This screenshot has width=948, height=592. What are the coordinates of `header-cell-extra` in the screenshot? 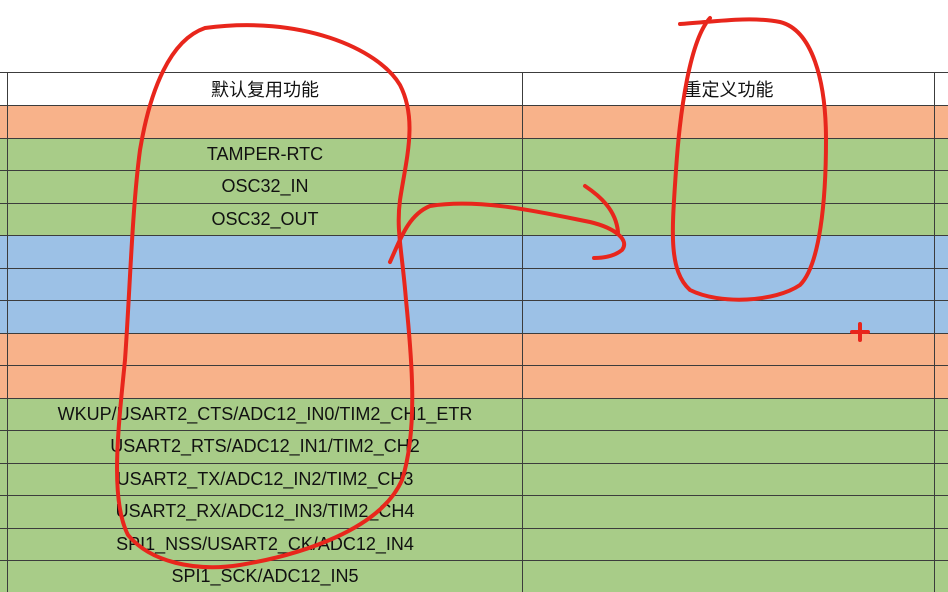 It's located at (941, 89).